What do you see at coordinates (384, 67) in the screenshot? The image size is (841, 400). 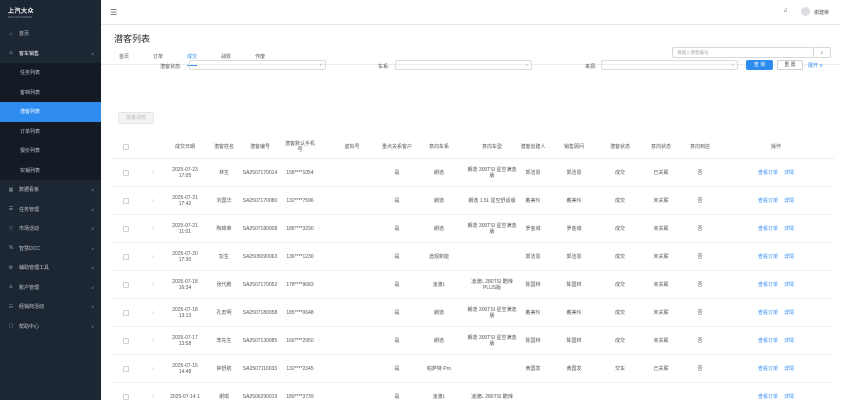 I see `filter-label-series: 车系:` at bounding box center [384, 67].